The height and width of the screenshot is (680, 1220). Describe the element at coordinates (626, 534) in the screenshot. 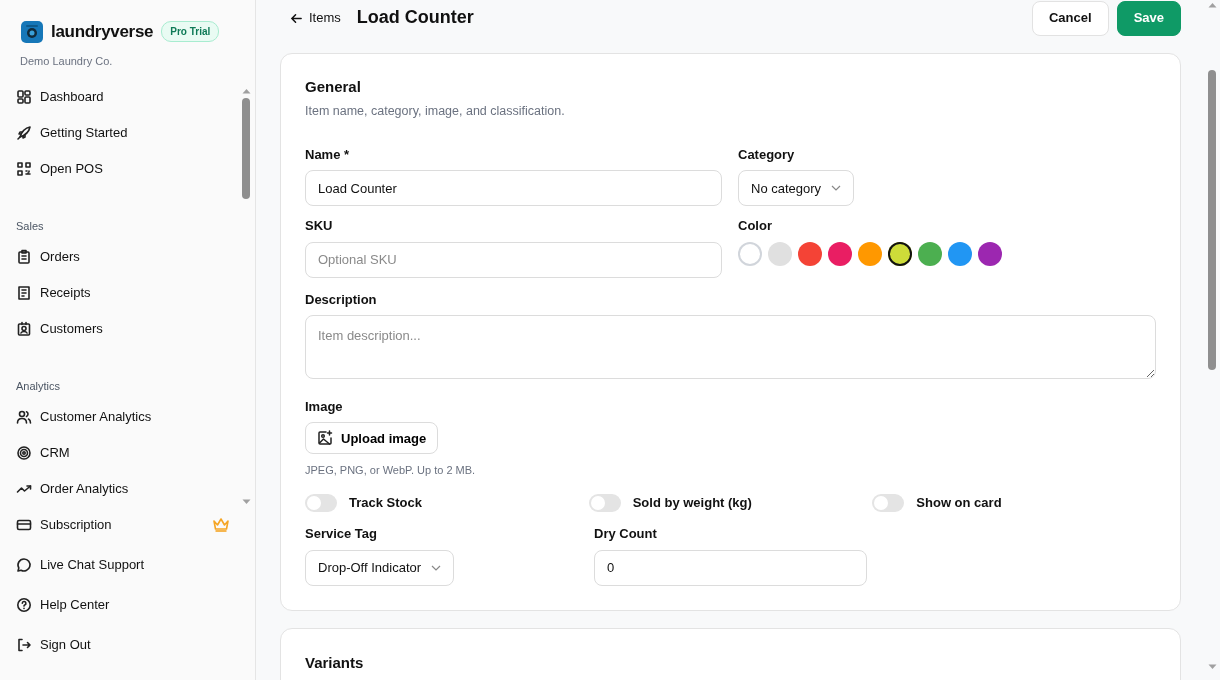

I see `field-label: Dry Count` at that location.